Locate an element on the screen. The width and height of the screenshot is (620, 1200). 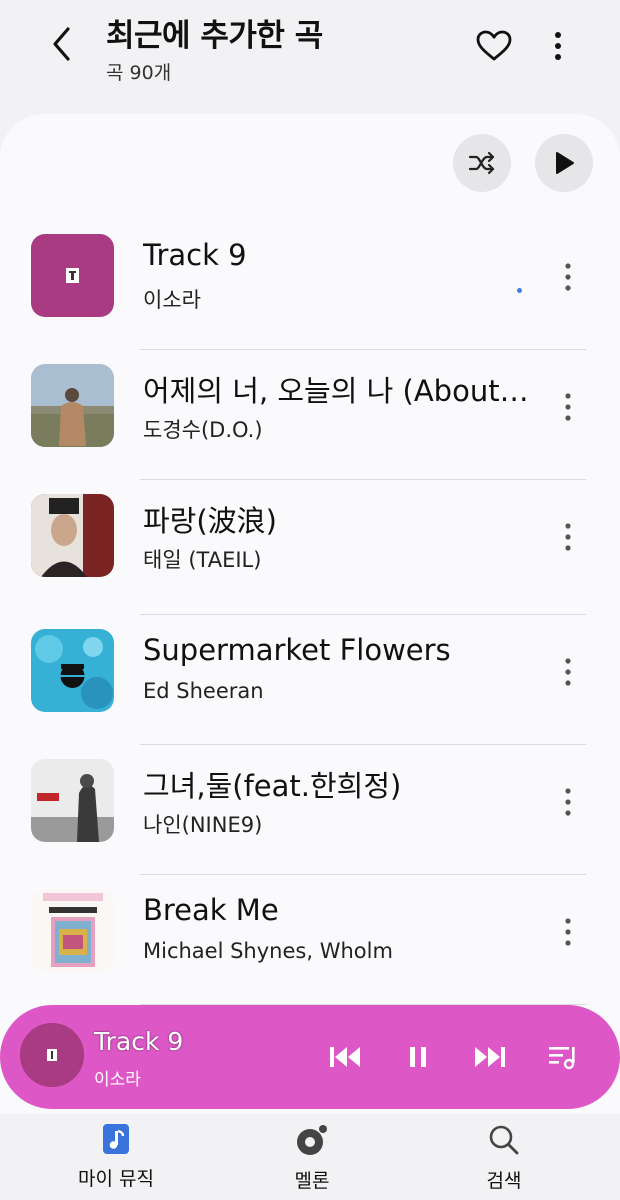
track-row: Break Me Michael Shynes, Wholm is located at coordinates (310, 940).